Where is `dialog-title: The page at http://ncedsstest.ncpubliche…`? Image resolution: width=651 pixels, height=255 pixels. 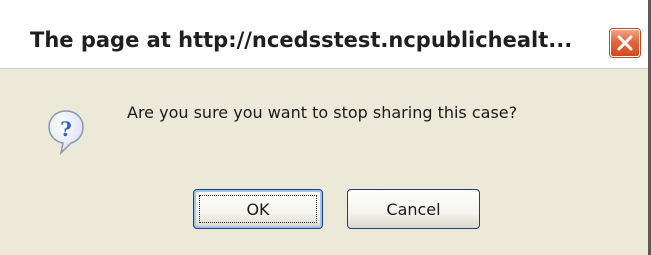 dialog-title: The page at http://ncedsstest.ncpubliche… is located at coordinates (301, 40).